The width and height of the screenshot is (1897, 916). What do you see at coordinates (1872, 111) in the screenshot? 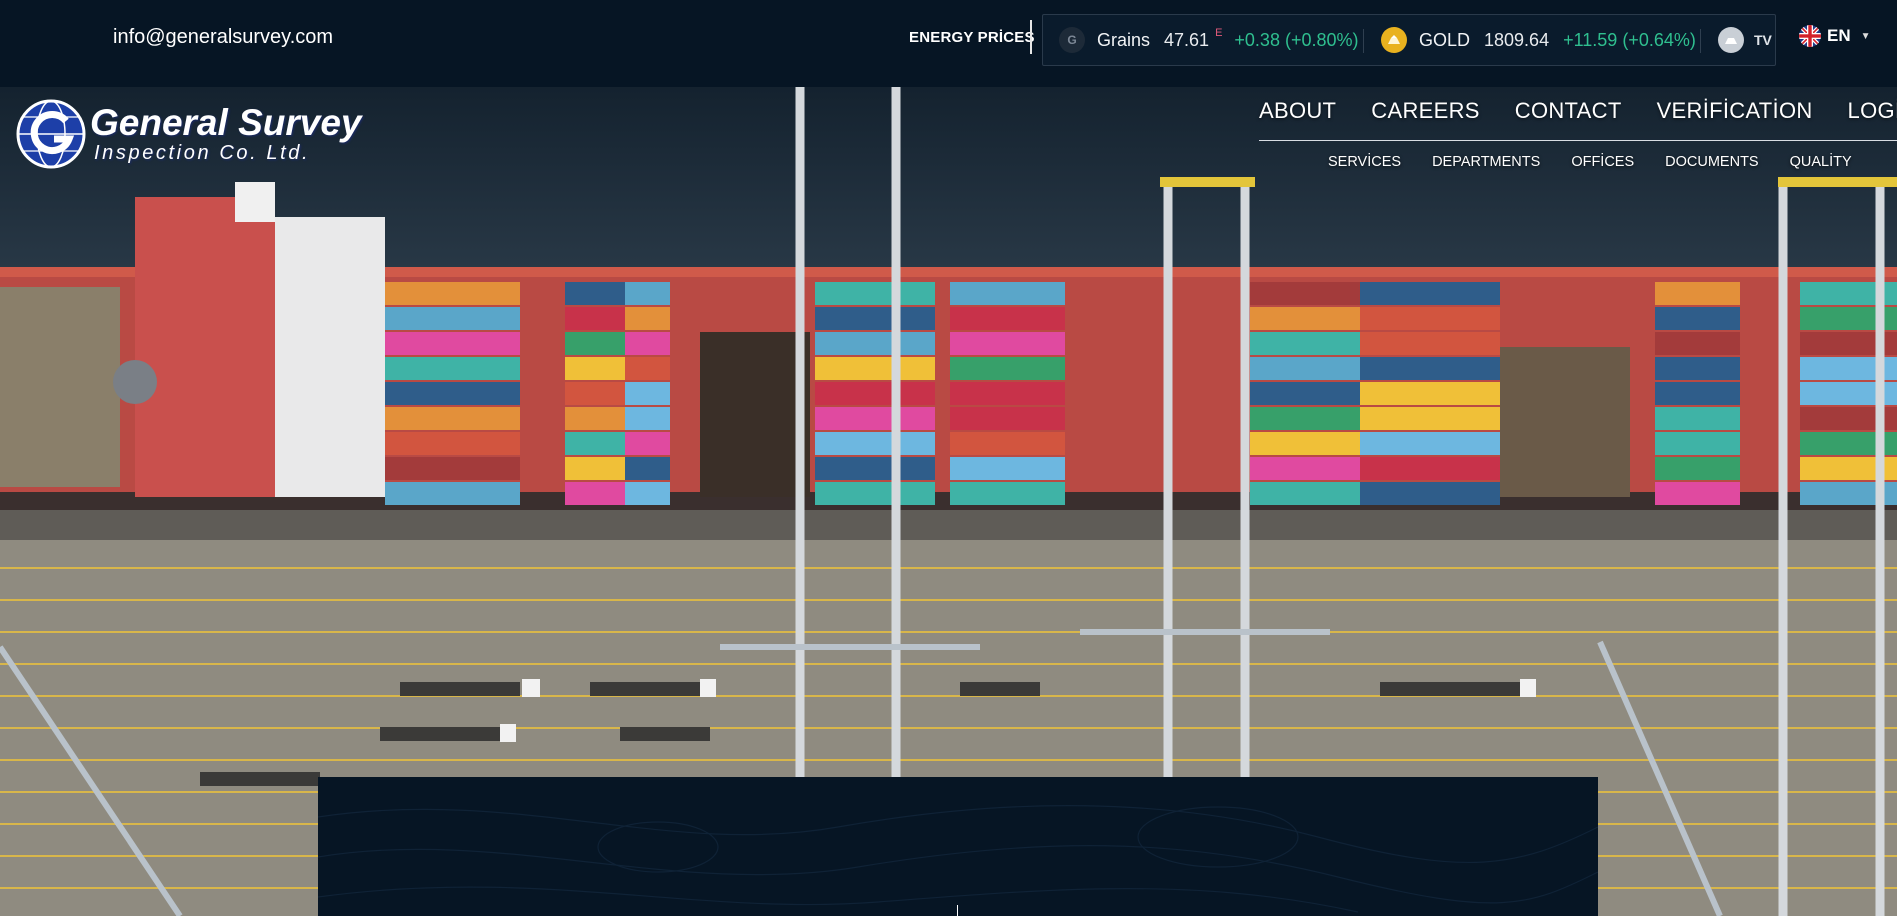
I see `nav-login: LOGİN` at bounding box center [1872, 111].